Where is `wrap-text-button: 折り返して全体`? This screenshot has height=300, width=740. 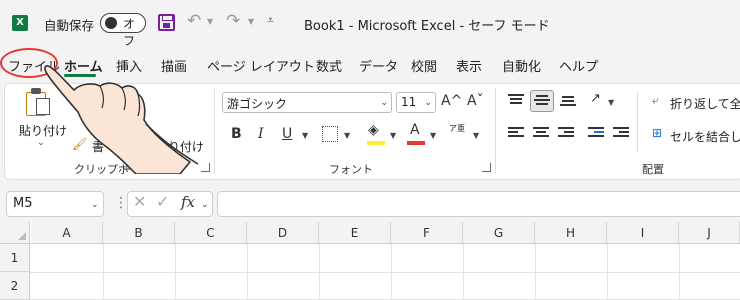 wrap-text-button: 折り返して全体 is located at coordinates (705, 103).